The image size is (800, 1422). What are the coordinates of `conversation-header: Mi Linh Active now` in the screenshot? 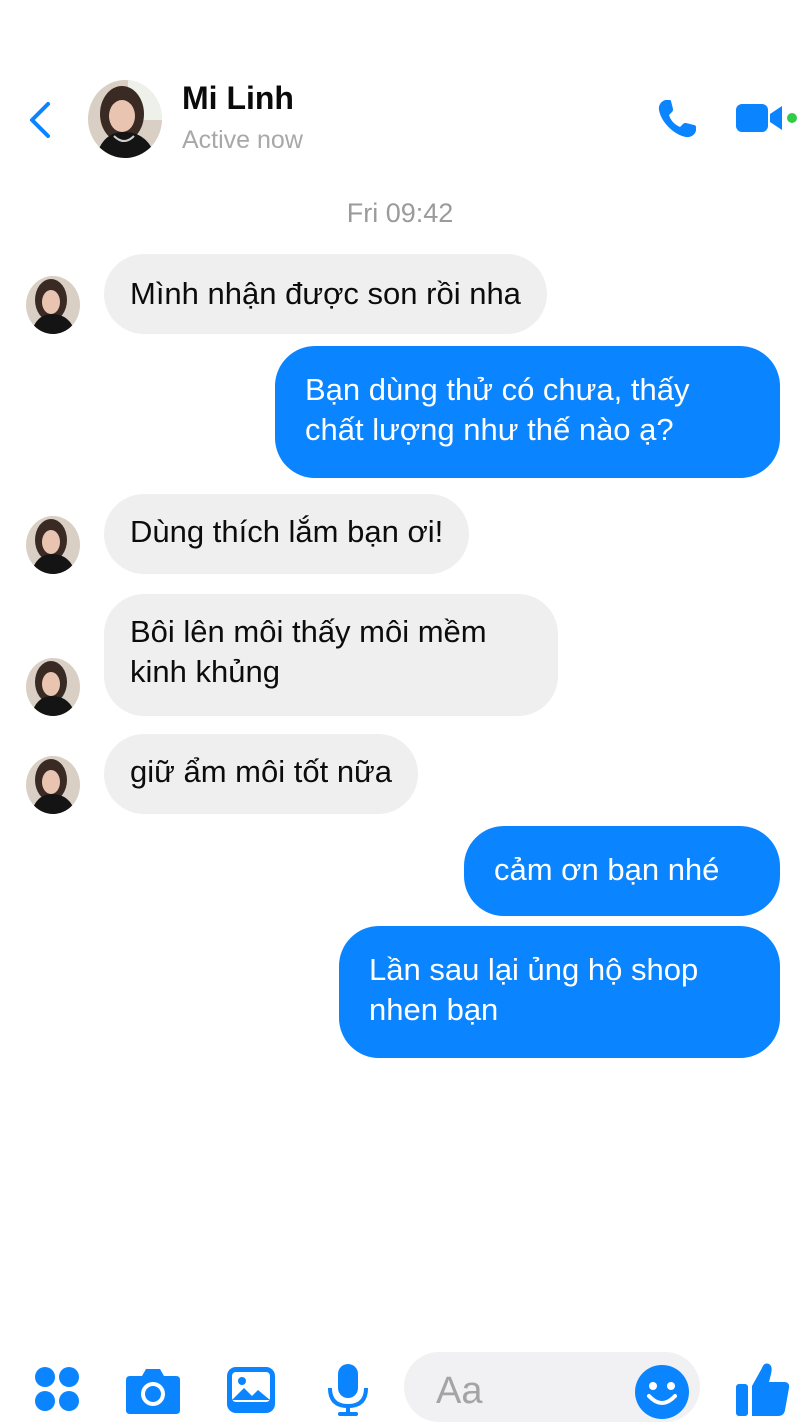 It's located at (400, 90).